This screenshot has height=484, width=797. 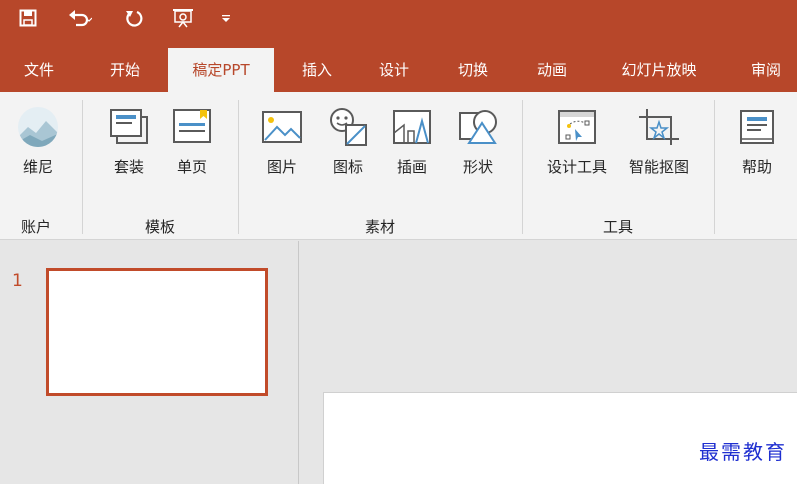 I want to click on icon-button: 图标, so click(x=348, y=144).